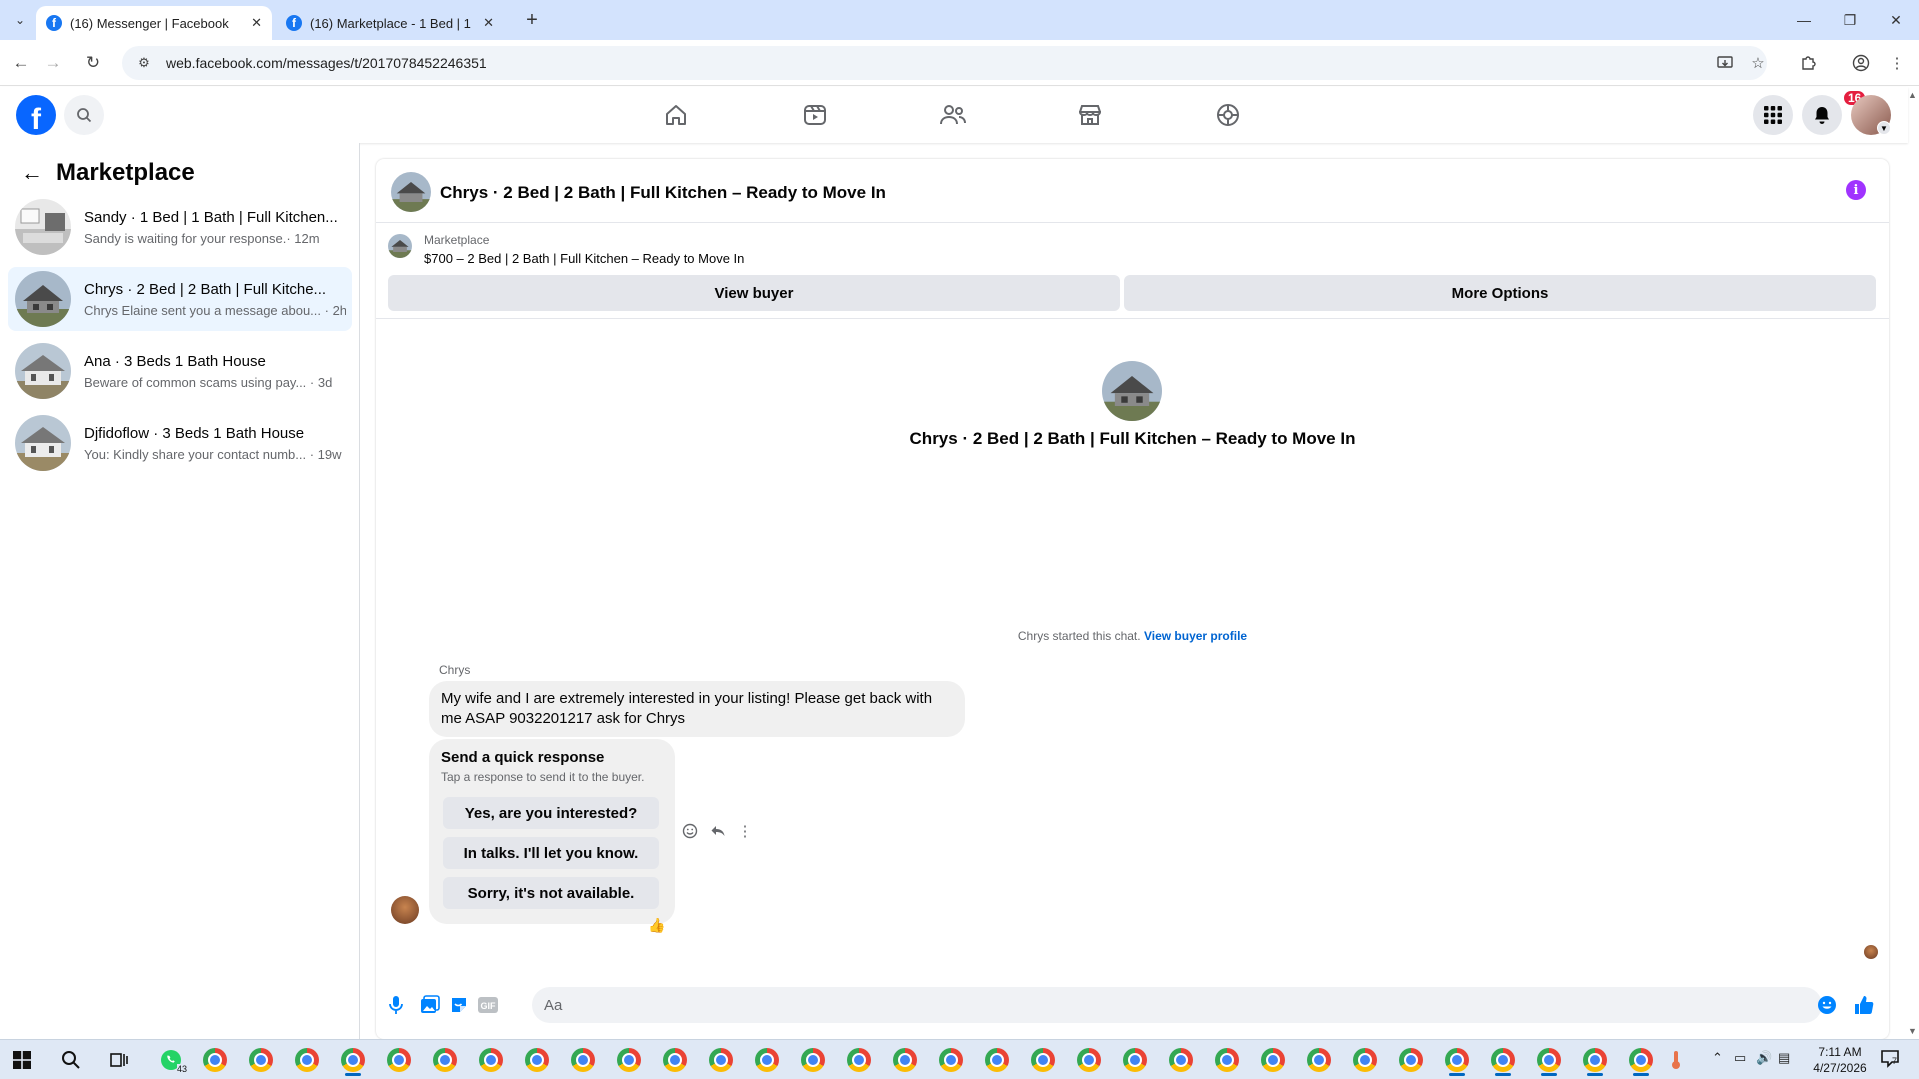 The height and width of the screenshot is (1079, 1919). I want to click on react-emoji-icon, so click(690, 831).